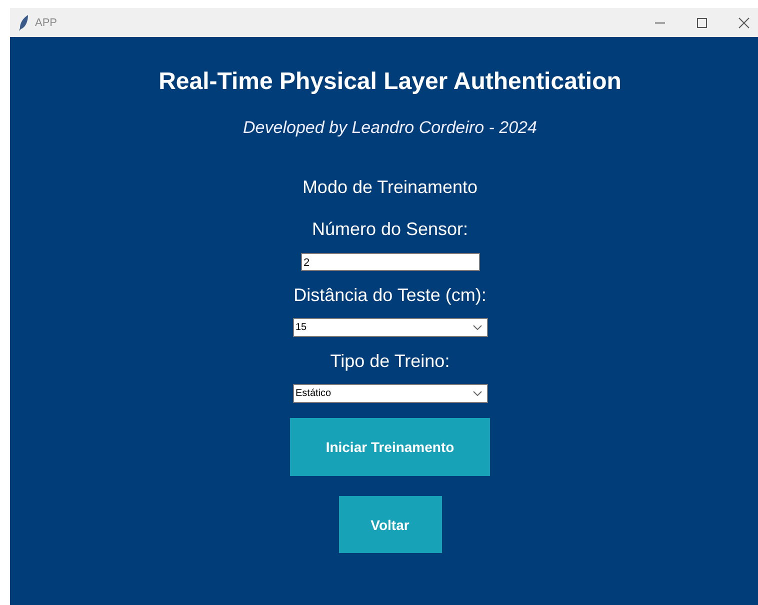 This screenshot has height=605, width=758. I want to click on section-title: Modo de Treinamento, so click(390, 187).